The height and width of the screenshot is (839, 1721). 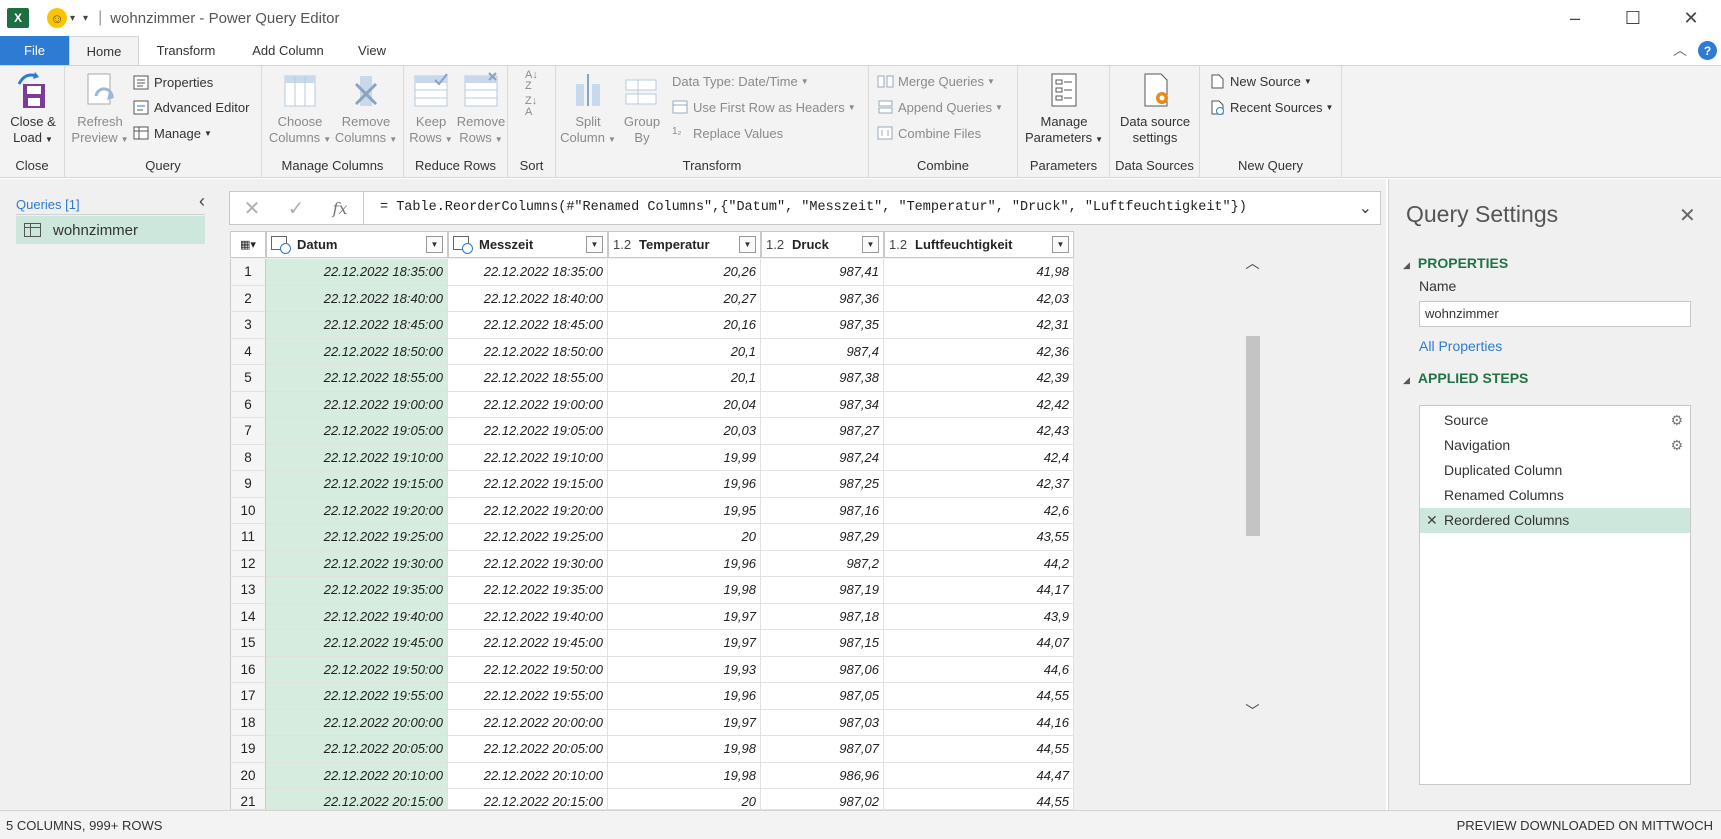 What do you see at coordinates (822, 669) in the screenshot?
I see `table-cell: 987,06` at bounding box center [822, 669].